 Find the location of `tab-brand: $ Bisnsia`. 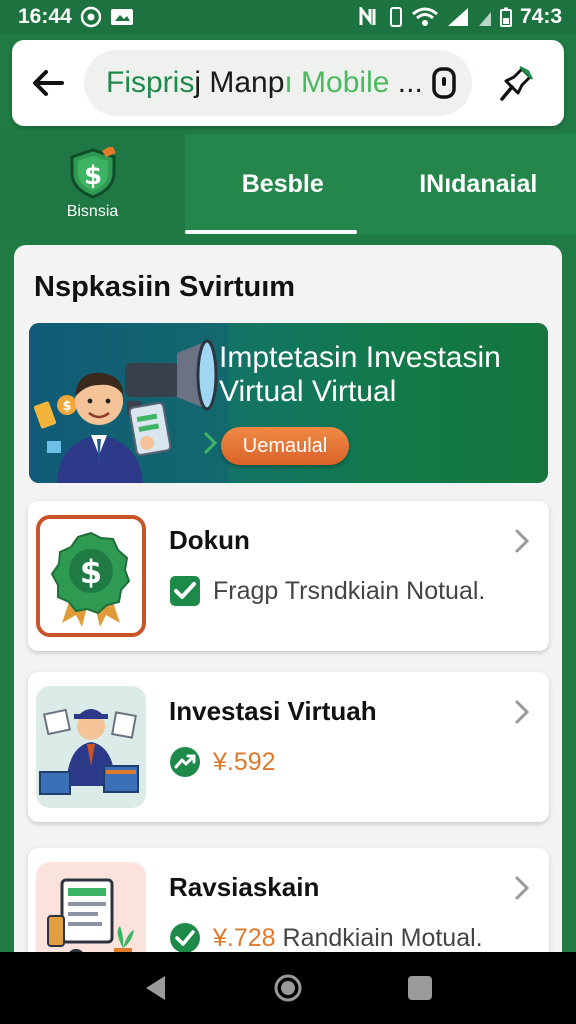

tab-brand: $ Bisnsia is located at coordinates (92, 184).